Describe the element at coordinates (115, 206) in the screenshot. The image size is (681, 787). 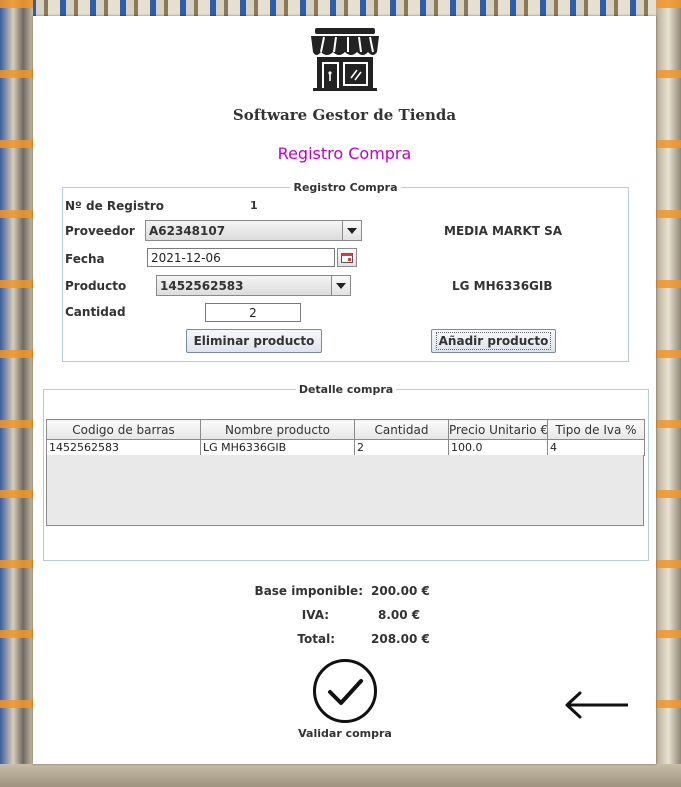
I see `registro-label: Nº de Registro` at that location.